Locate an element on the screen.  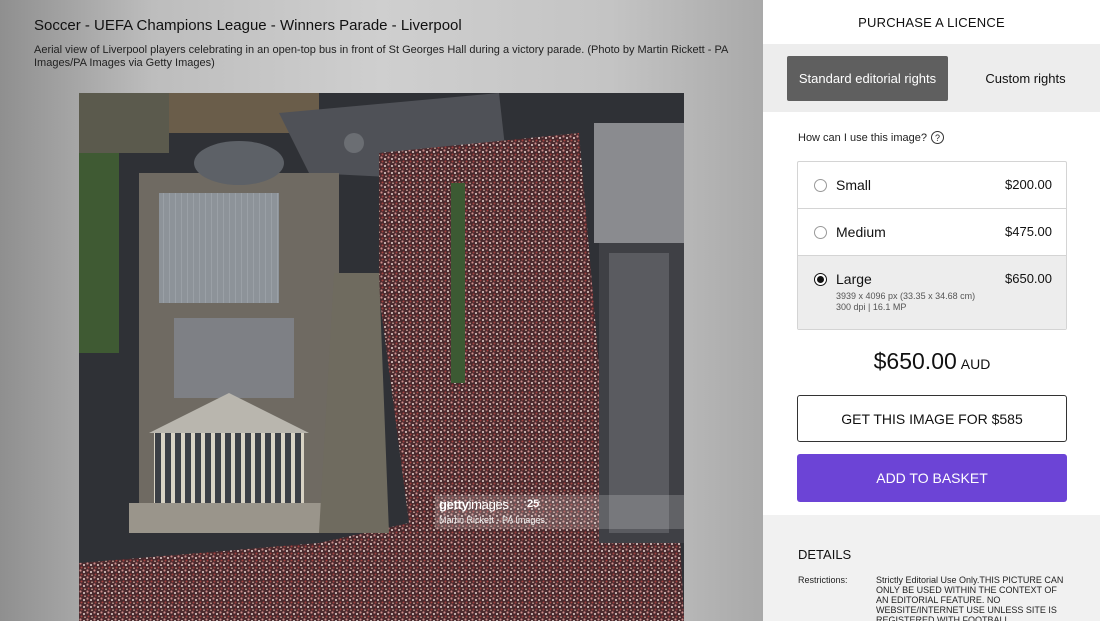
total-price: $650.00 AUD is located at coordinates (932, 361).